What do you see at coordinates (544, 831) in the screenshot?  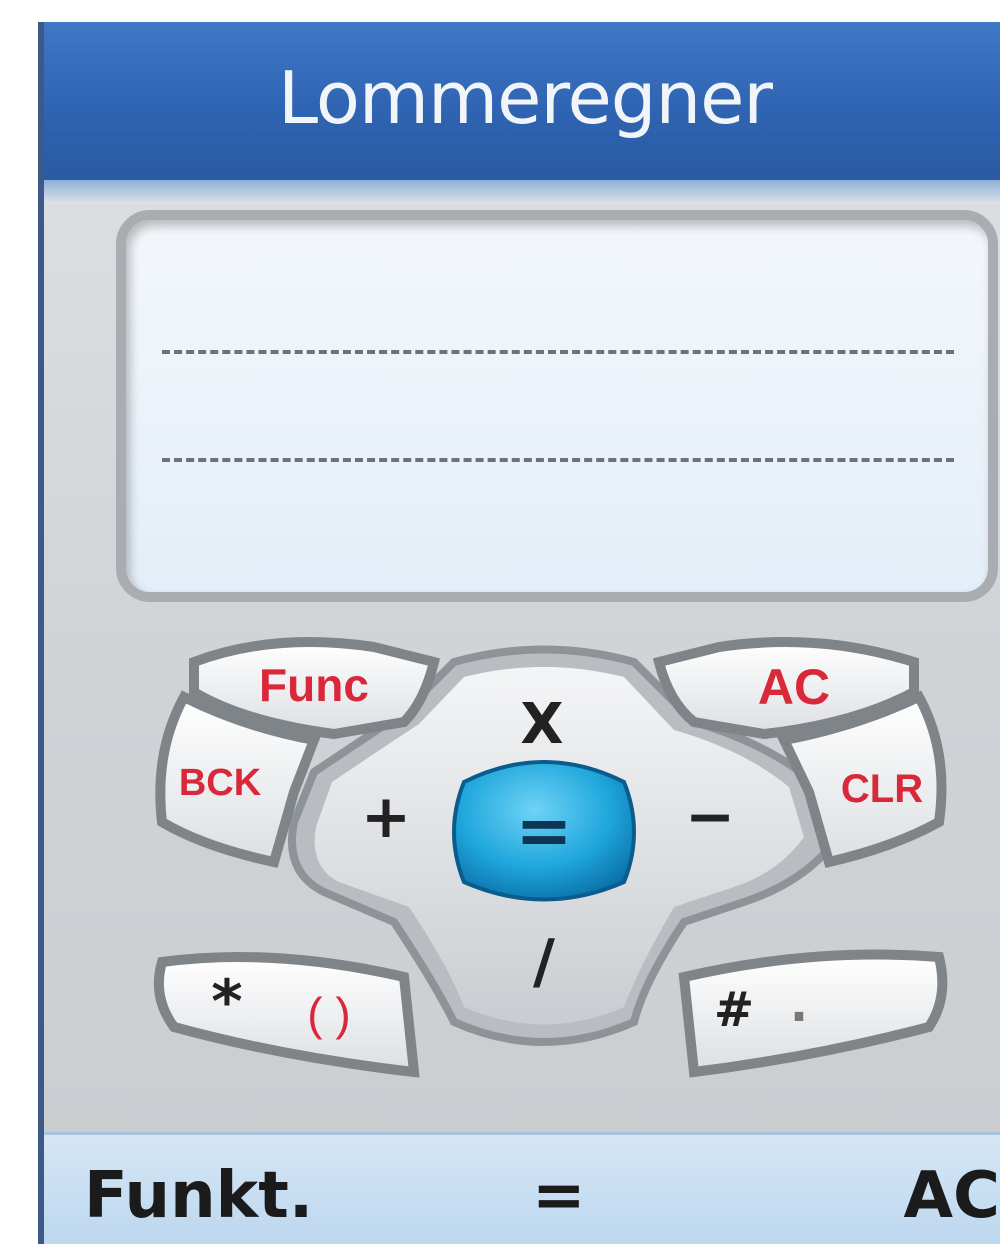 I see `equals-key-label: =` at bounding box center [544, 831].